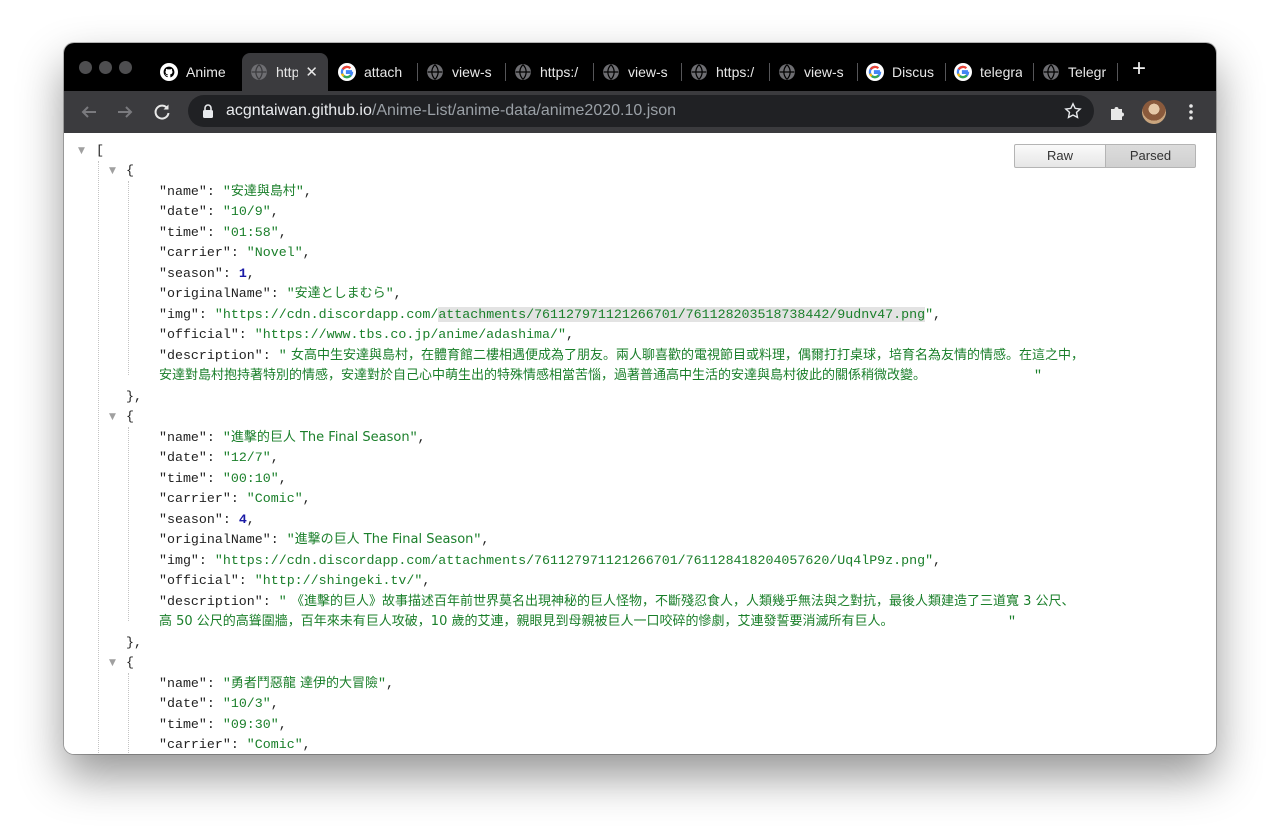 Image resolution: width=1280 pixels, height=839 pixels. I want to click on tab-10: telegra, so click(990, 72).